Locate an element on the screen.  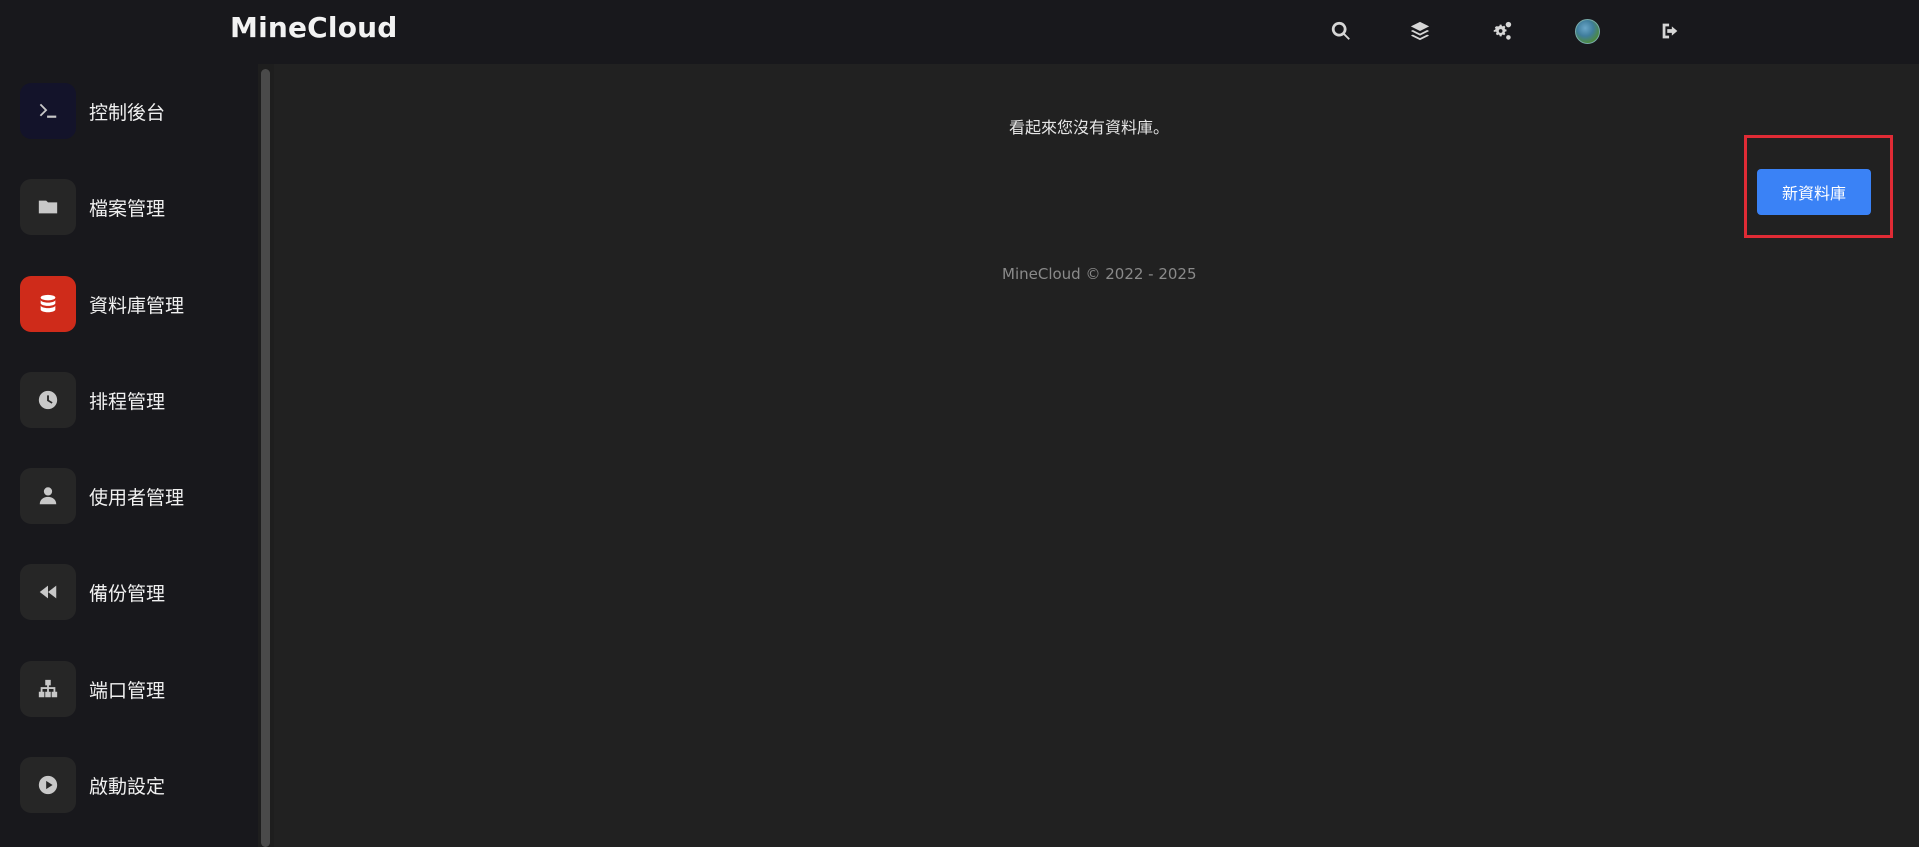
gears-icon is located at coordinates (1502, 31).